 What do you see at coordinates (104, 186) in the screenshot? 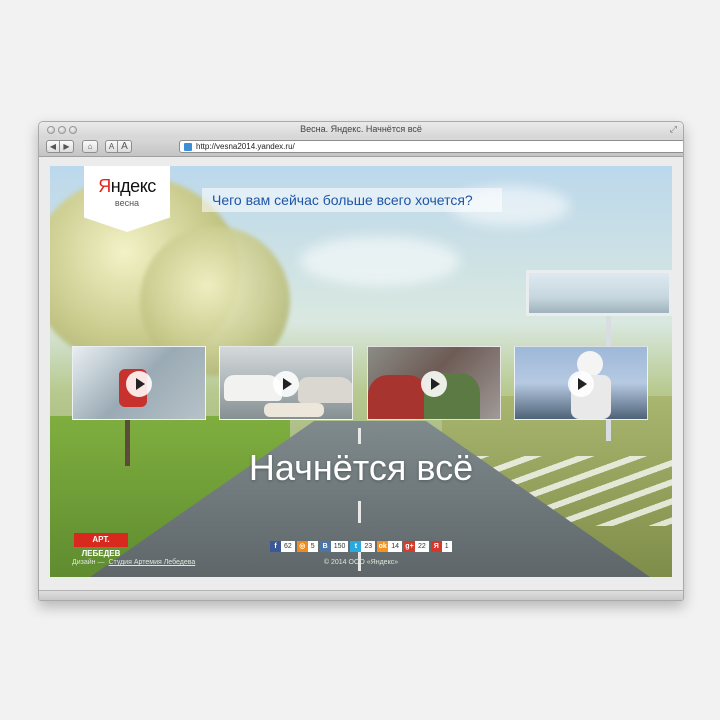
I see `logo-first-letter: Я` at bounding box center [104, 186].